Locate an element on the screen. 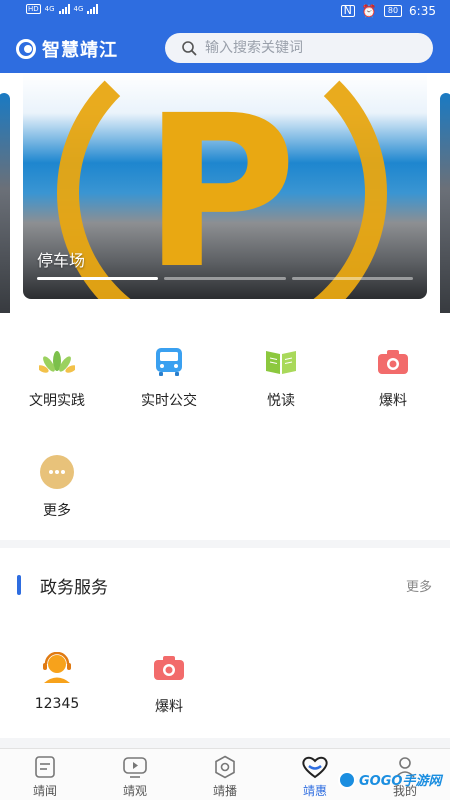  banner-caption: 停车场 is located at coordinates (61, 260).